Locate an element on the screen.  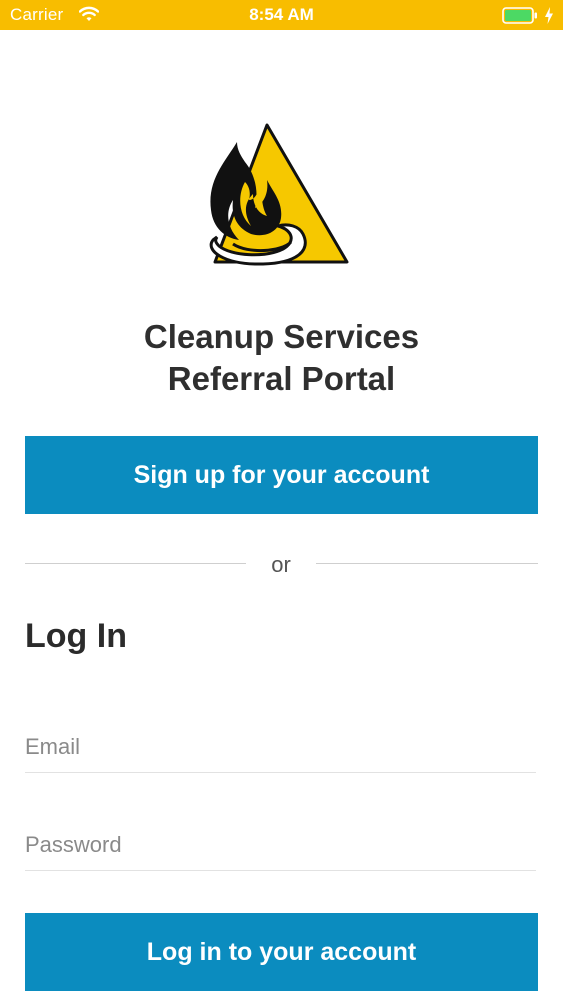
app-title-line-2: Referral Portal is located at coordinates (281, 378).